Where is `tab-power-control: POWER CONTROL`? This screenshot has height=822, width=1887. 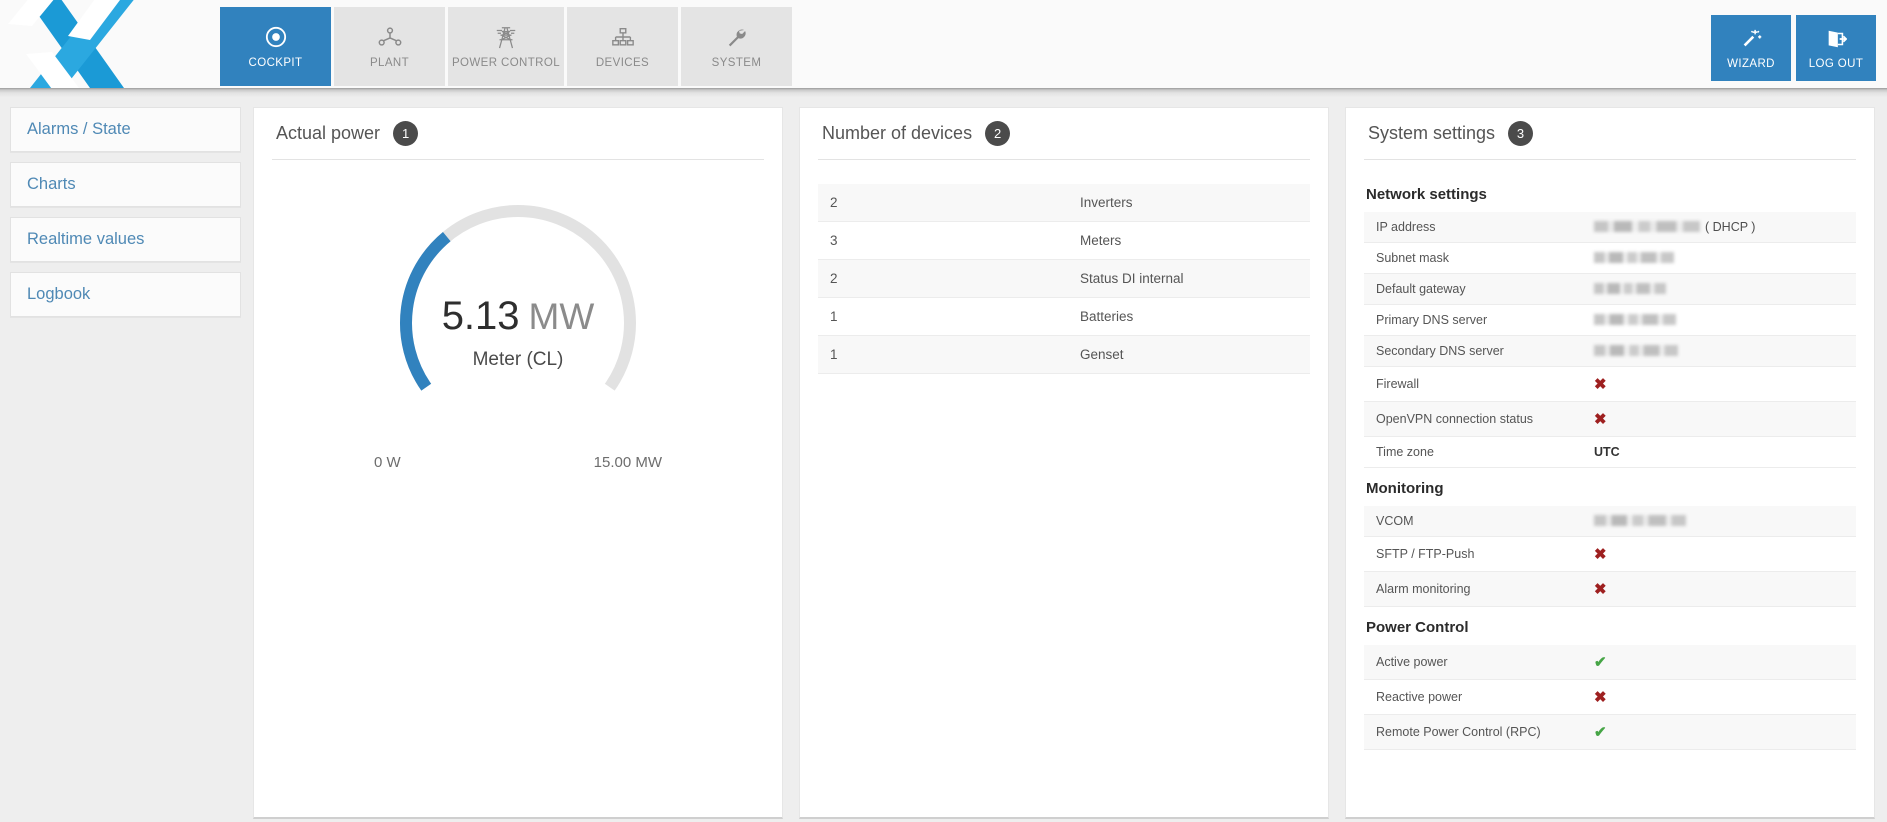 tab-power-control: POWER CONTROL is located at coordinates (506, 46).